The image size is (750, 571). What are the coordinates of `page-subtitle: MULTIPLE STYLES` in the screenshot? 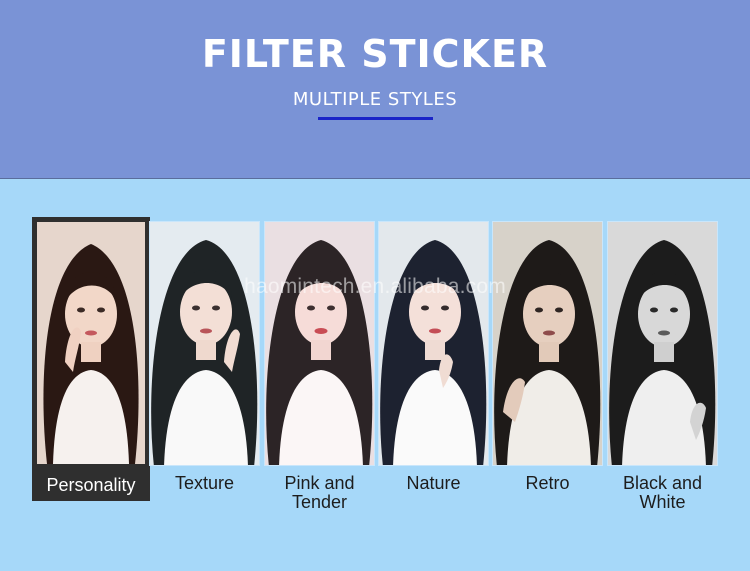 It's located at (375, 99).